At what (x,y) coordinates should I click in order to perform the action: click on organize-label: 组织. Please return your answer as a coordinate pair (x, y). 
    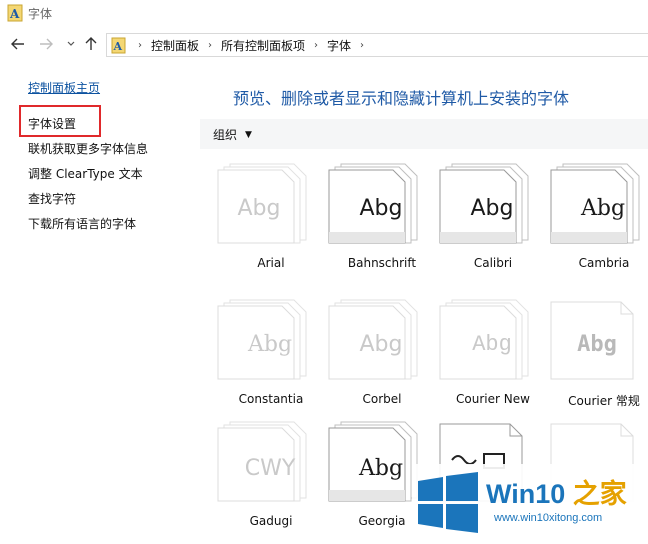
    Looking at the image, I should click on (225, 135).